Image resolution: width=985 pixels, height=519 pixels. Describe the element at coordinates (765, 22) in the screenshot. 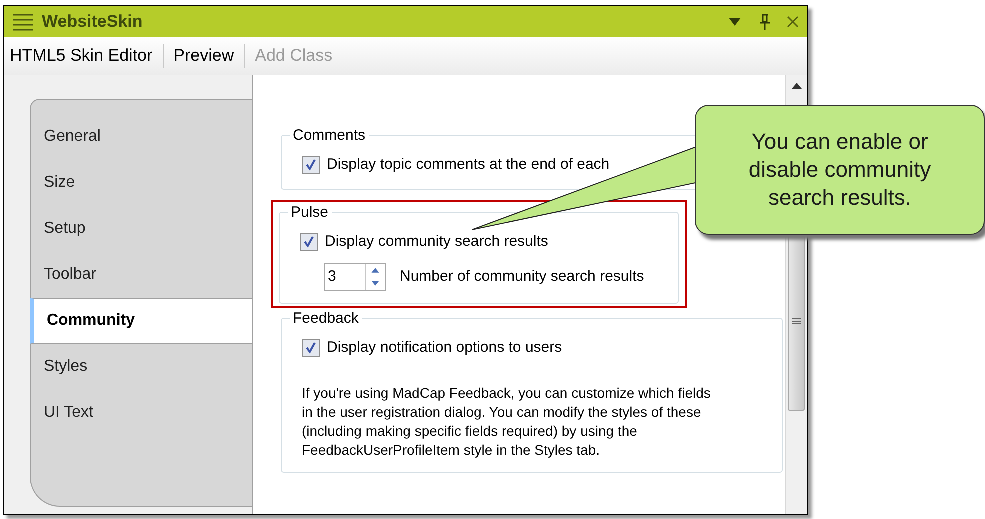

I see `pin-icon` at that location.